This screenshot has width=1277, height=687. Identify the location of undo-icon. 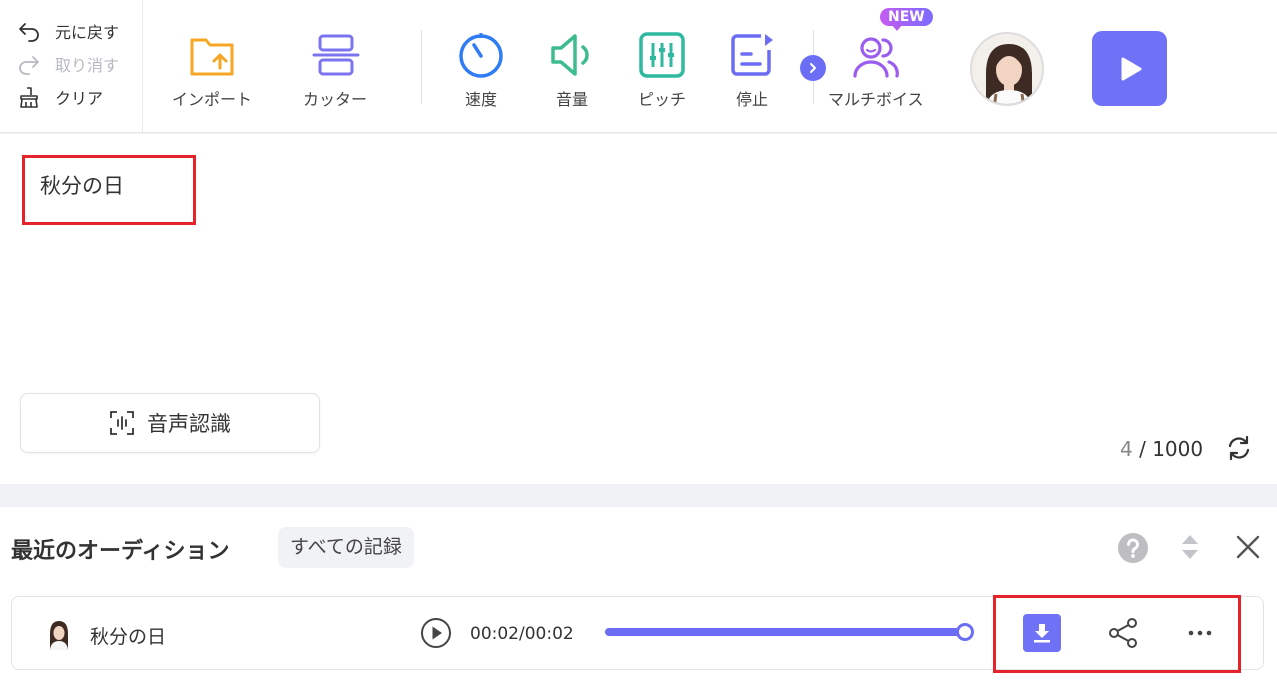
(29, 32).